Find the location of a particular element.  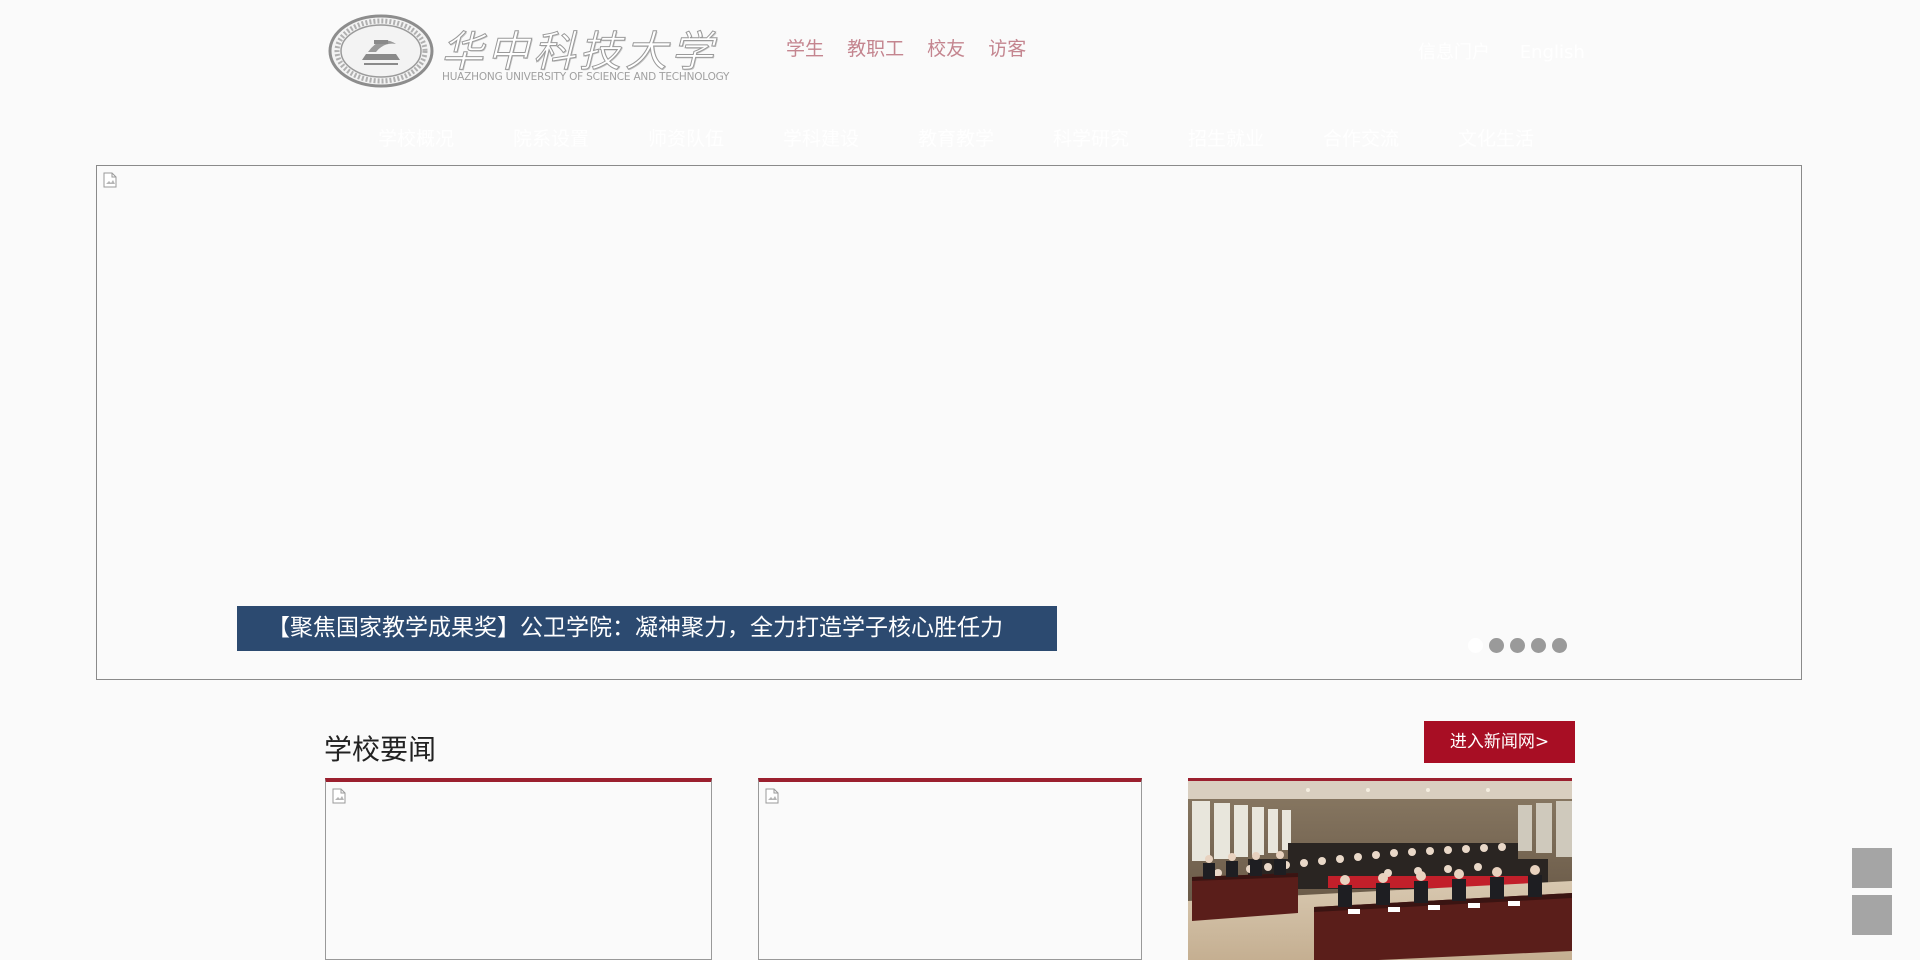

enter-news-button: 进入新闻网> is located at coordinates (1499, 742).